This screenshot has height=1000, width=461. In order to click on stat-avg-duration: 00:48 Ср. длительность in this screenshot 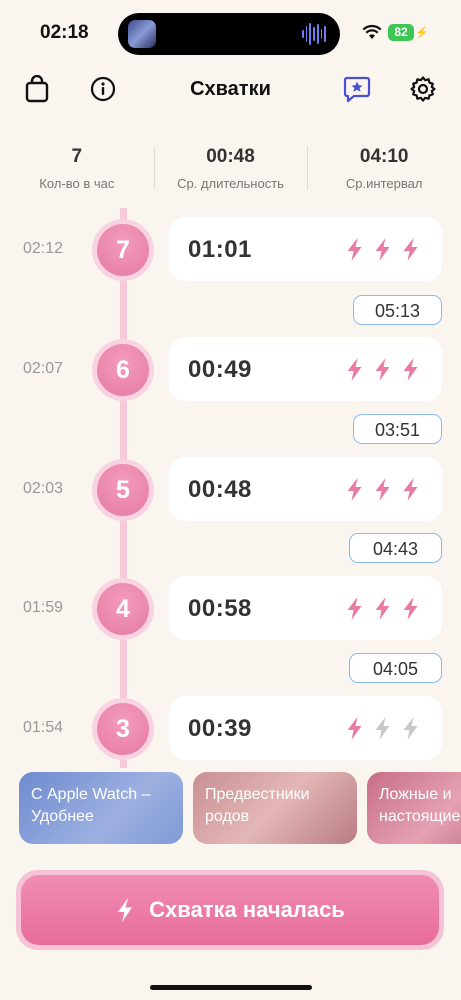, I will do `click(230, 166)`.